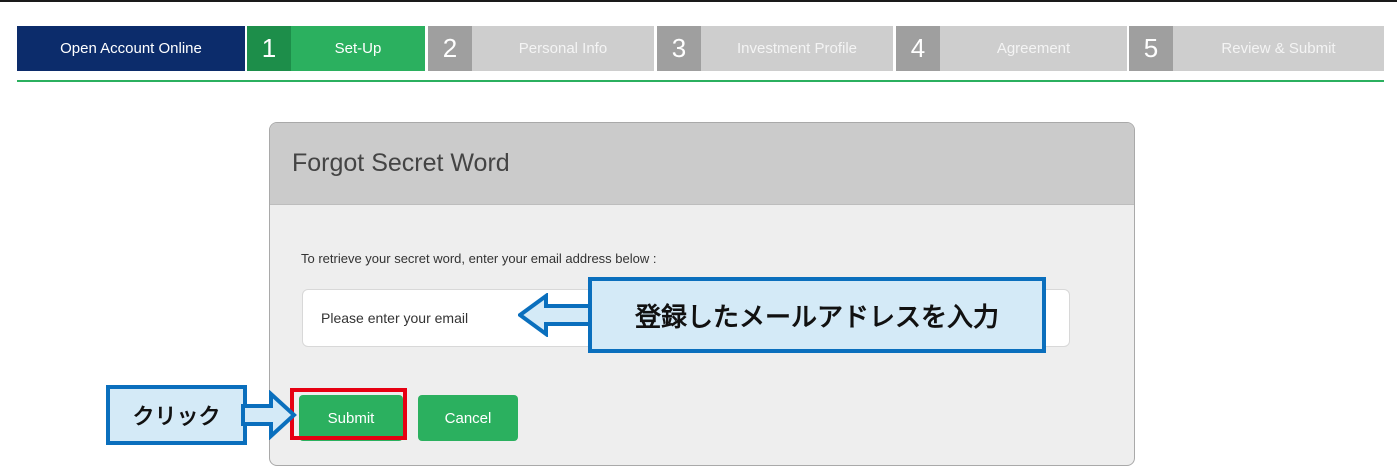 This screenshot has width=1397, height=476. I want to click on step-review-submit: 5 Review & Submit, so click(1256, 48).